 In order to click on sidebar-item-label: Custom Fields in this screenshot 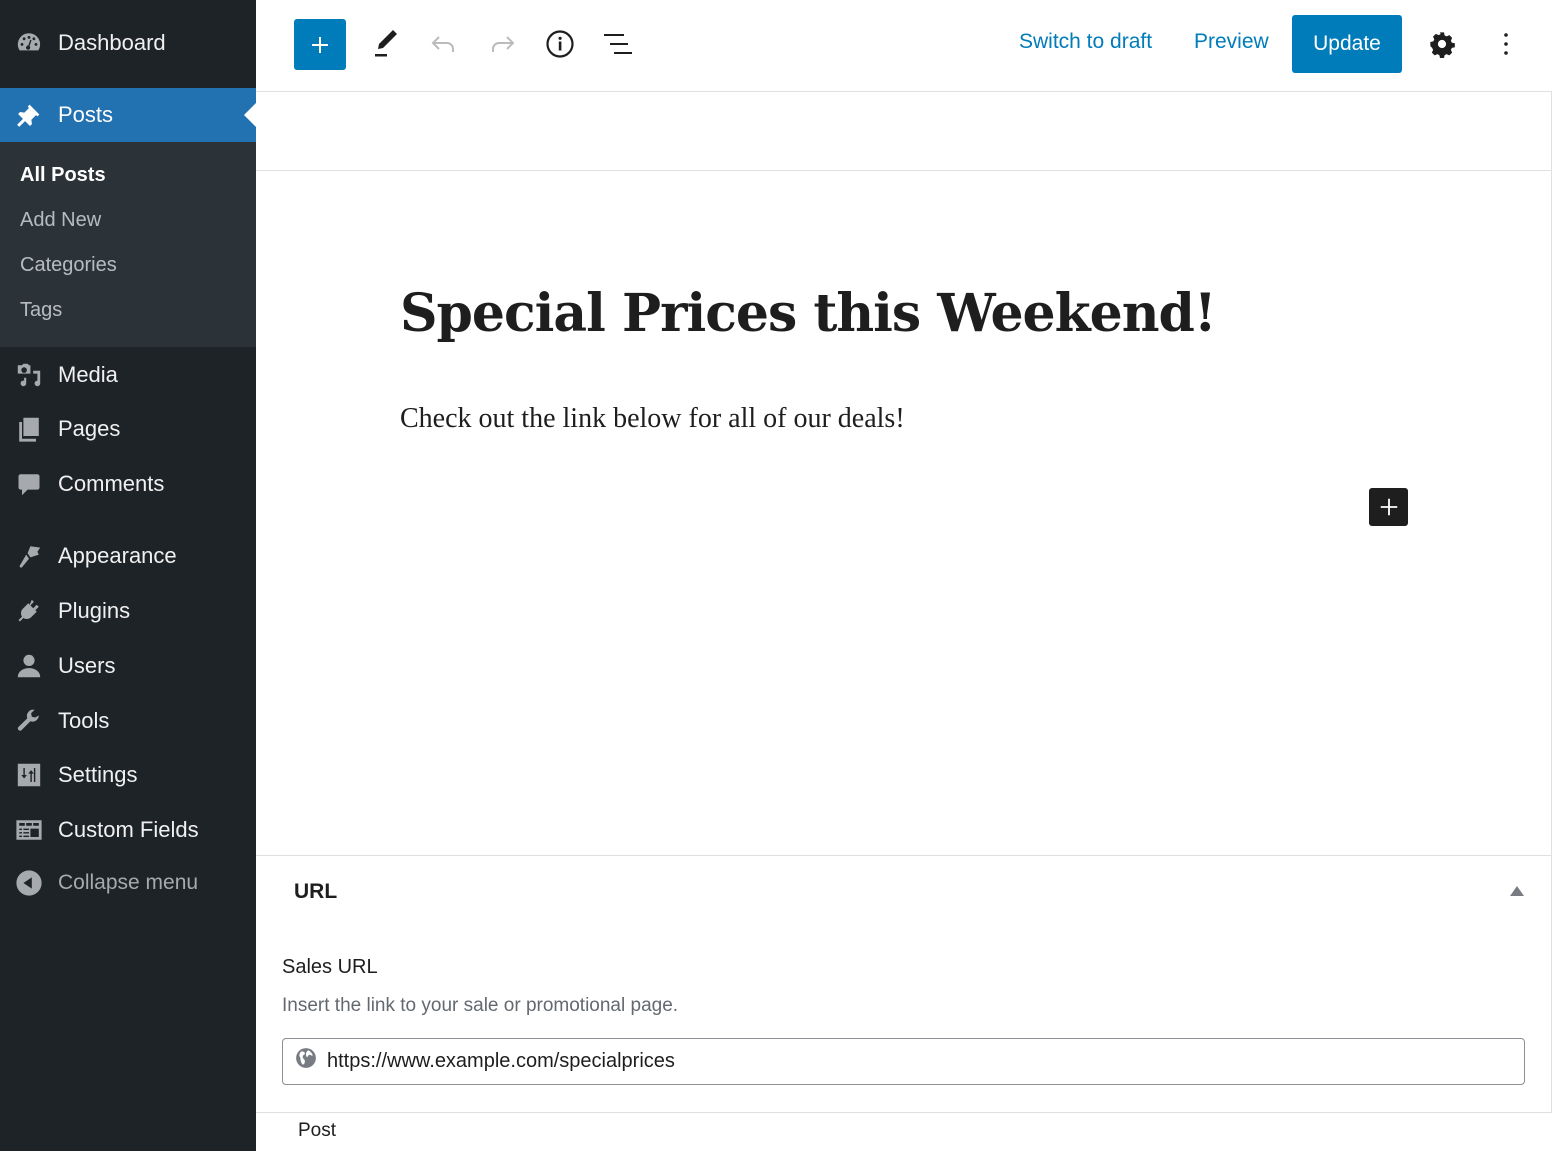, I will do `click(128, 829)`.